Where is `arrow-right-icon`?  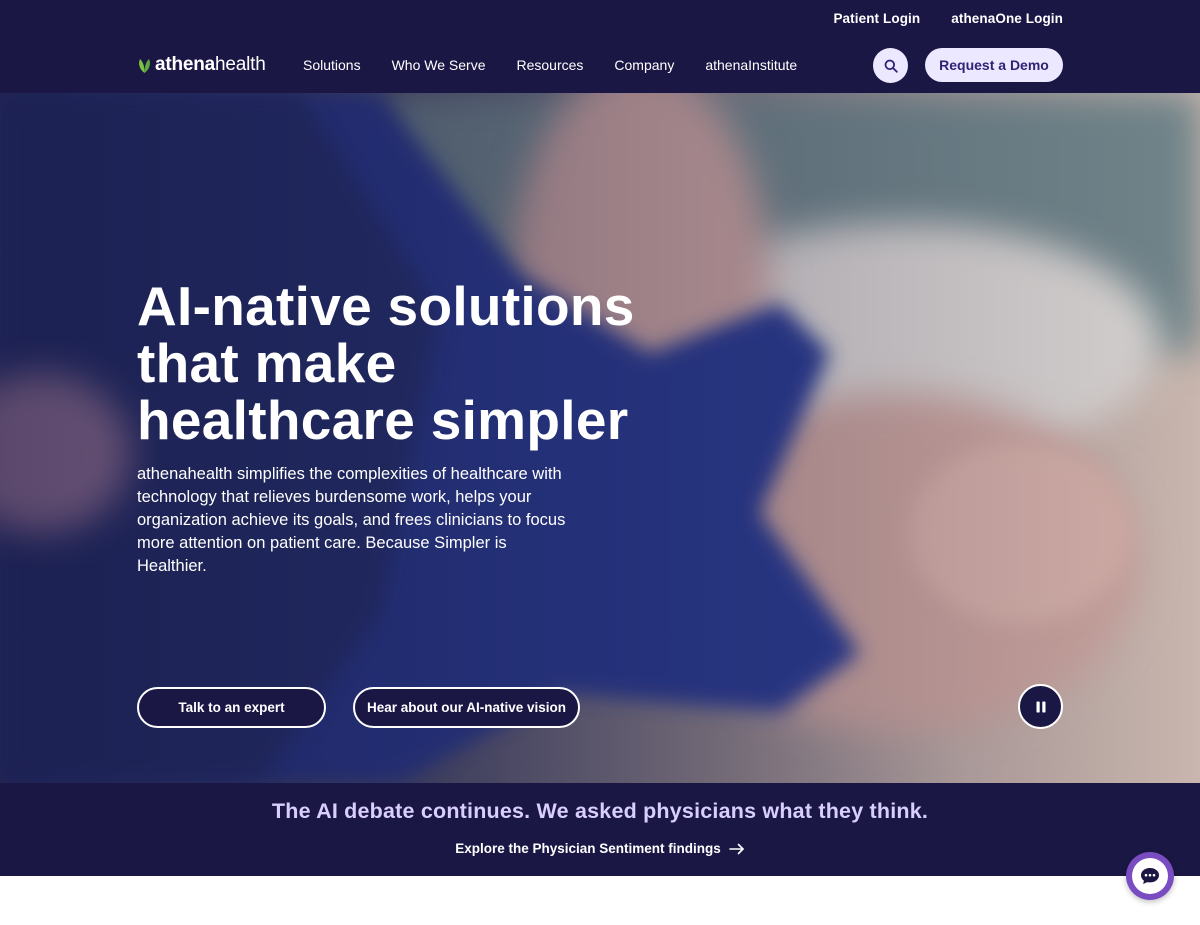 arrow-right-icon is located at coordinates (736, 848).